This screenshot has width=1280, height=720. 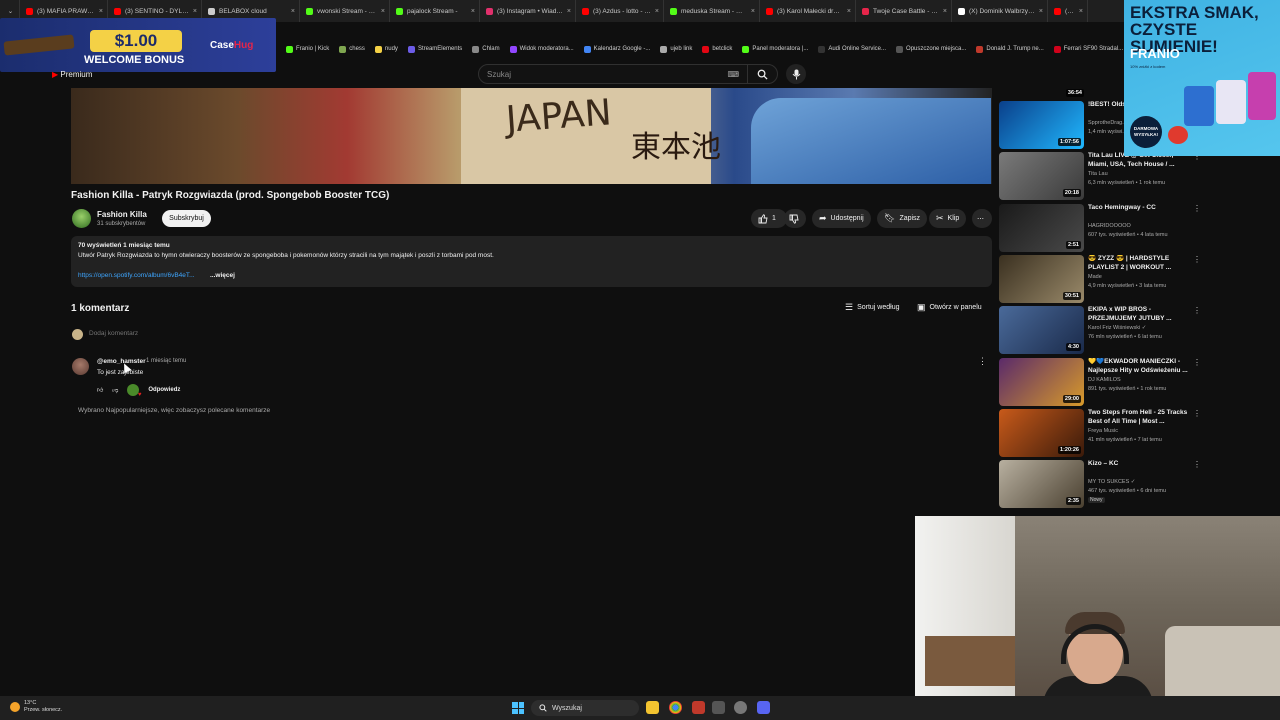 What do you see at coordinates (795, 218) in the screenshot?
I see `dislike-button` at bounding box center [795, 218].